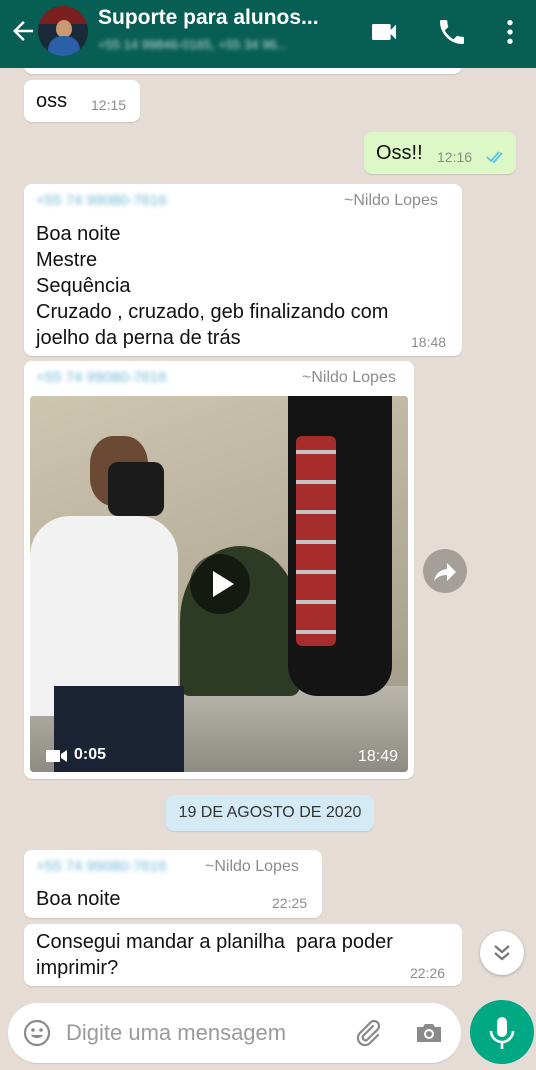 This screenshot has width=536, height=1070. I want to click on message-time: 18:49, so click(378, 756).